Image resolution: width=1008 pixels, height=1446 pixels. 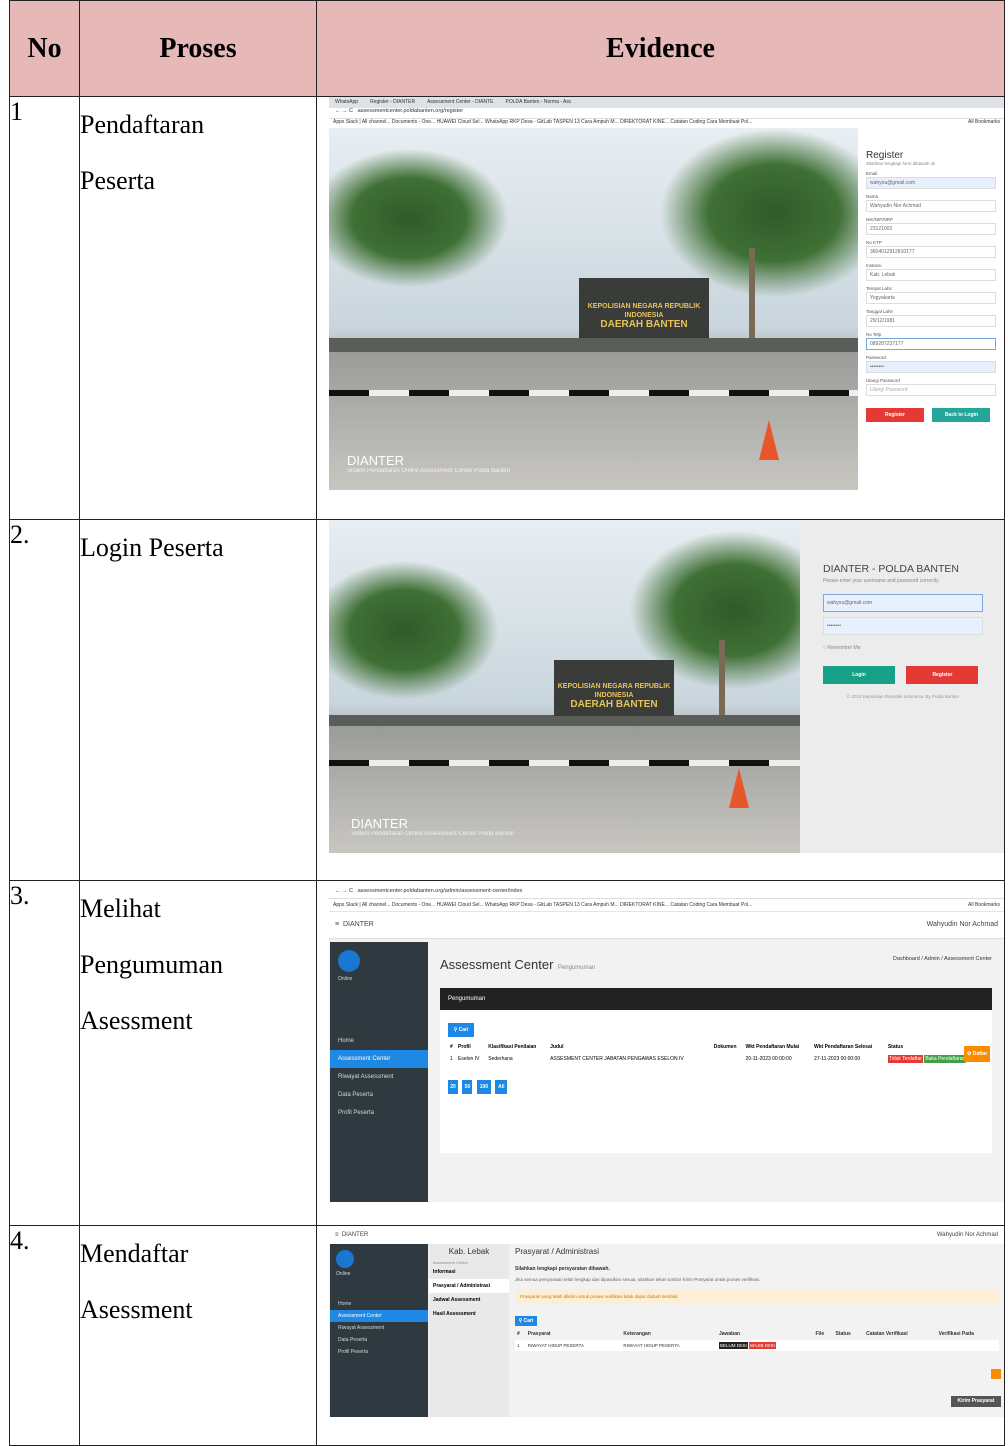 What do you see at coordinates (198, 1053) in the screenshot?
I see `process-label: Melihat Pengumuman Asessment` at bounding box center [198, 1053].